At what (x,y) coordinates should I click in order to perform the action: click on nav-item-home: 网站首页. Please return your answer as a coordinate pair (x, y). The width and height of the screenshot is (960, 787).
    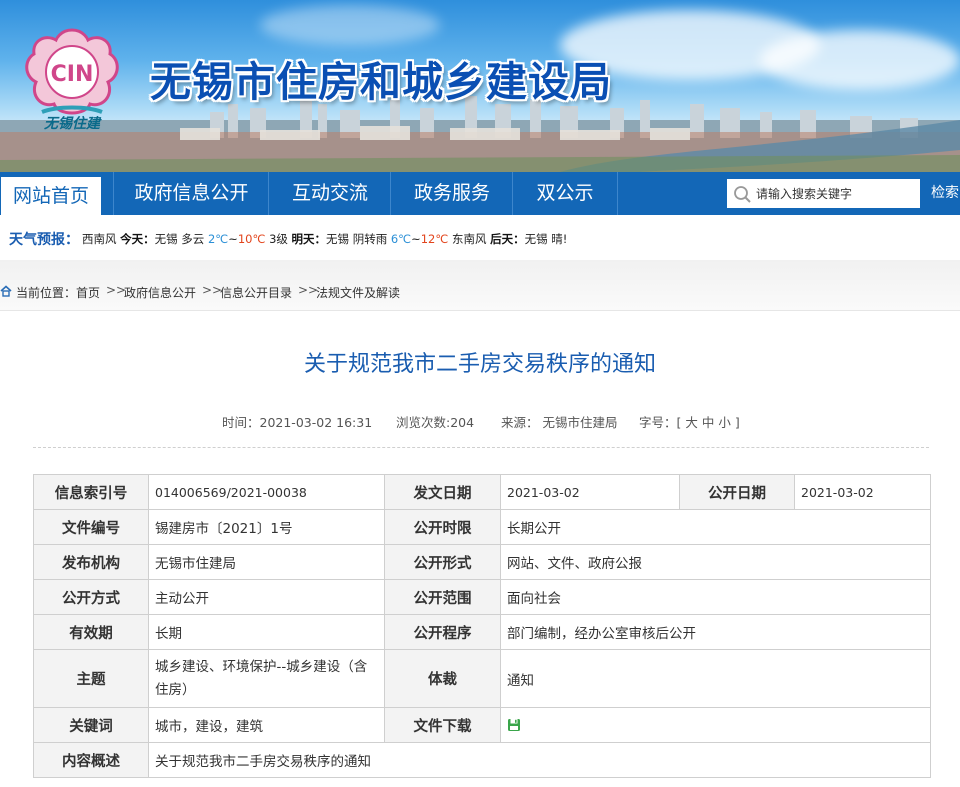
    Looking at the image, I should click on (51, 195).